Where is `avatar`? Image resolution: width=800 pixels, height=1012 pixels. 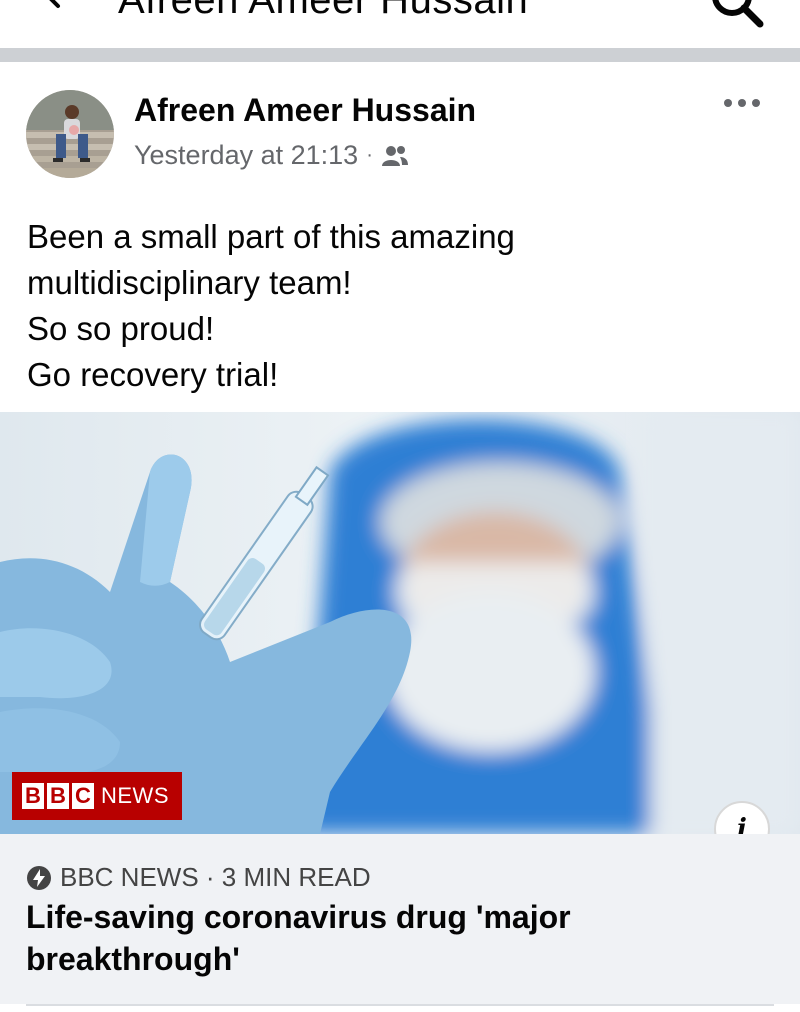
avatar is located at coordinates (70, 134).